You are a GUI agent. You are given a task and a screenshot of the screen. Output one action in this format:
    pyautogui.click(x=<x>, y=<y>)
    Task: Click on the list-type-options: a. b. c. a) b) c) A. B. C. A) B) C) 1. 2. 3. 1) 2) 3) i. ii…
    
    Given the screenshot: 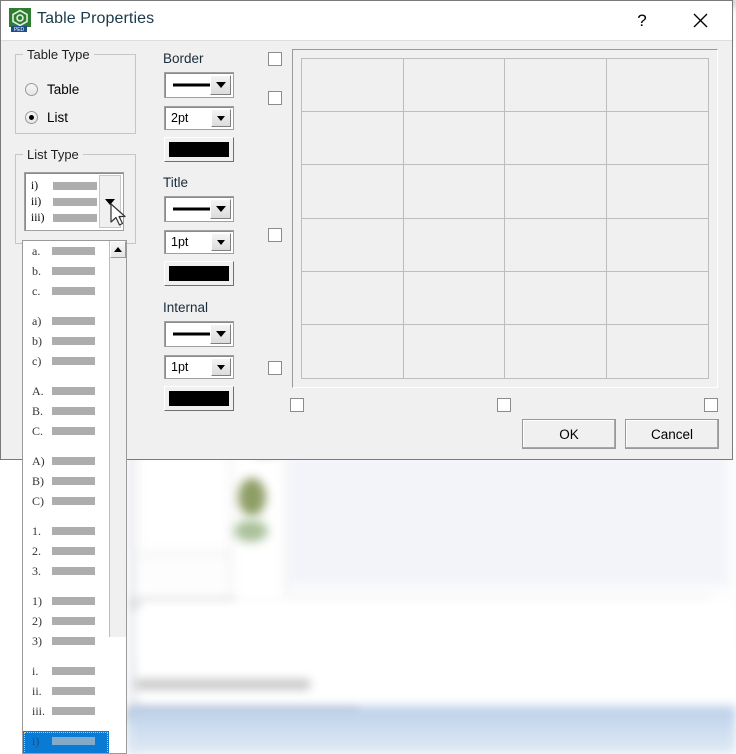 What is the action you would take?
    pyautogui.click(x=66, y=497)
    